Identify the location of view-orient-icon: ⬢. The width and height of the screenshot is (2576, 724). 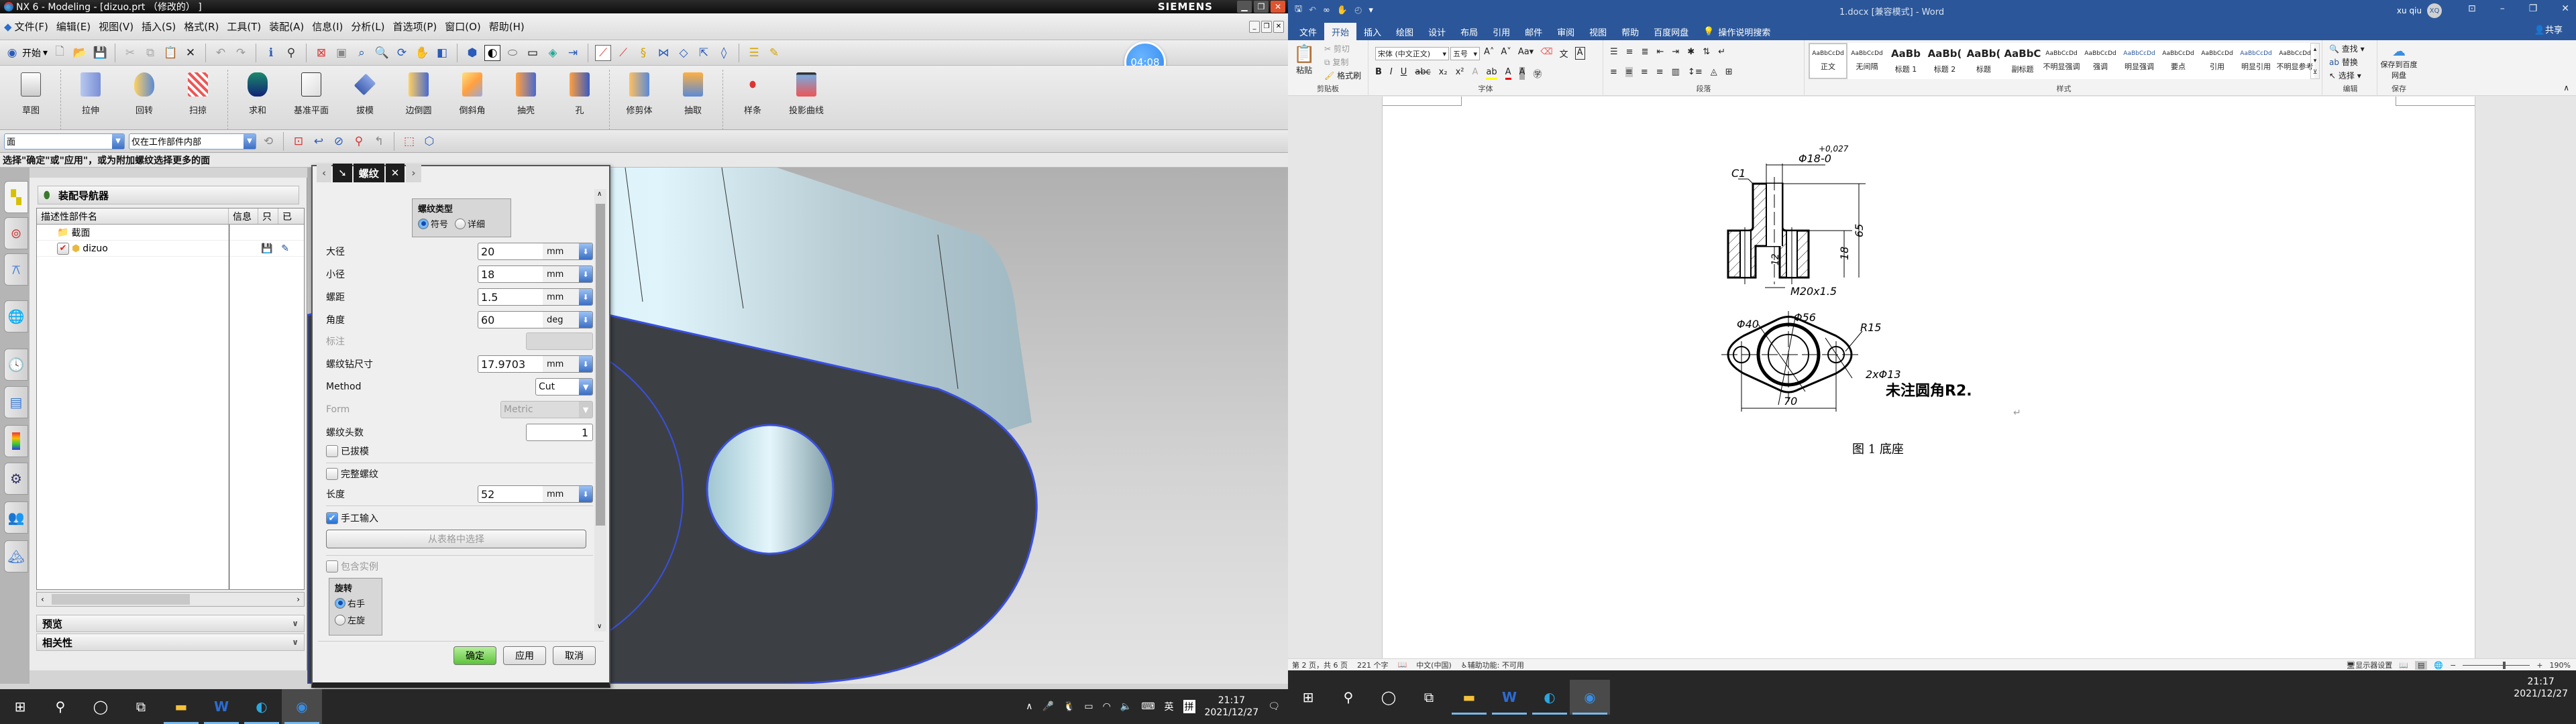
(472, 53).